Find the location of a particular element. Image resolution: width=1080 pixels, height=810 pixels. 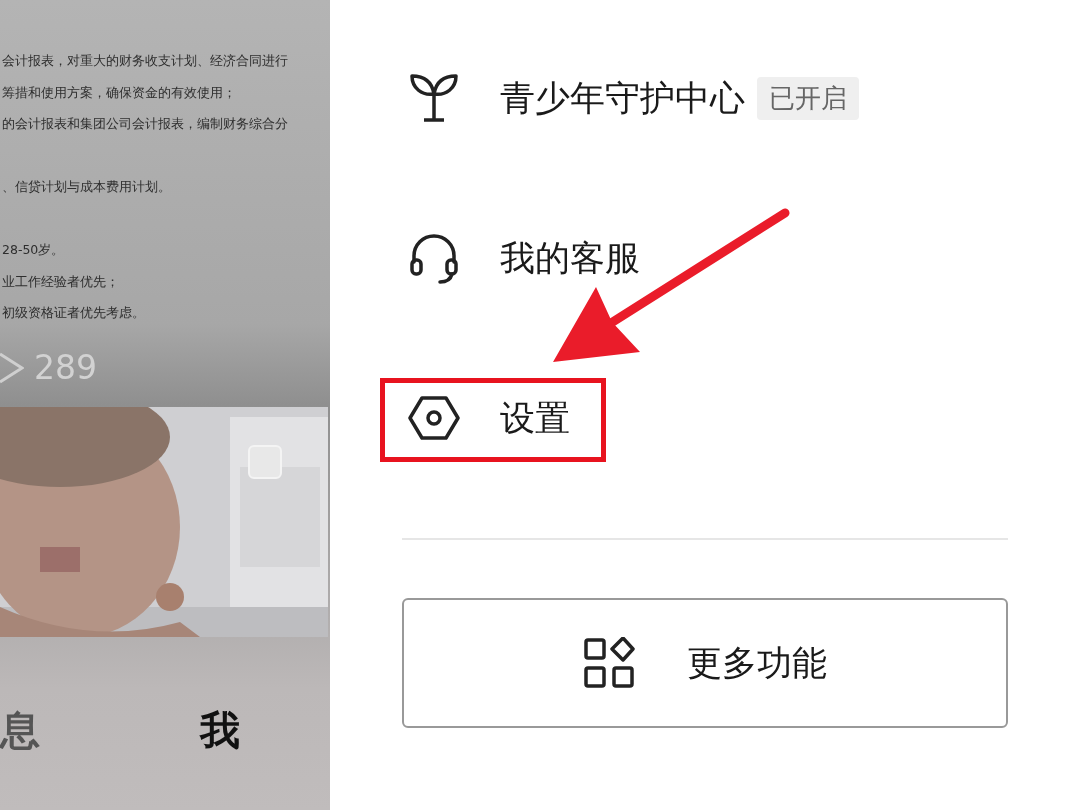

sprout-icon is located at coordinates (434, 98).